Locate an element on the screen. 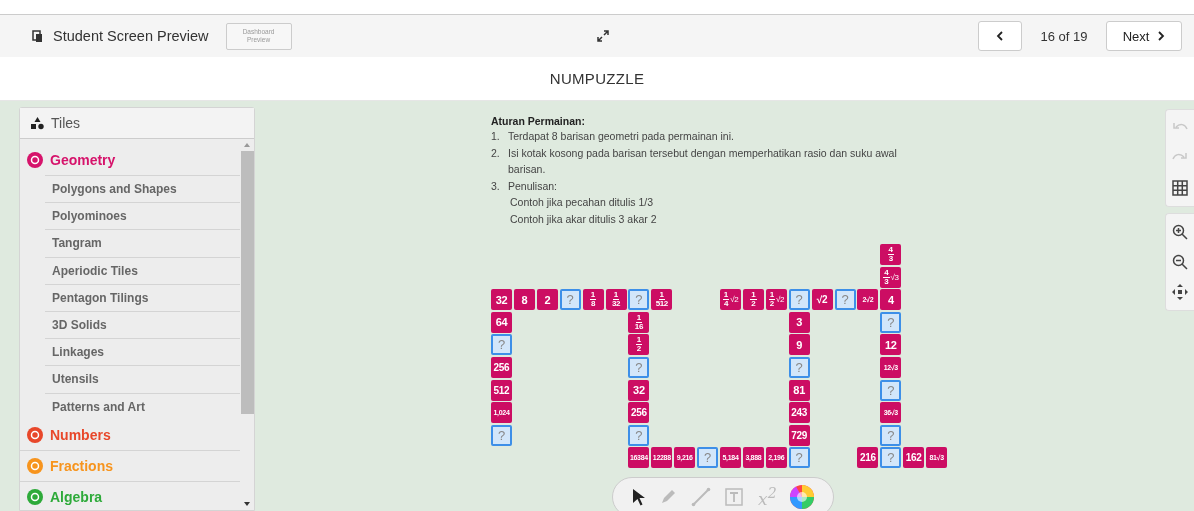 The width and height of the screenshot is (1194, 511). move-icon is located at coordinates (1180, 292).